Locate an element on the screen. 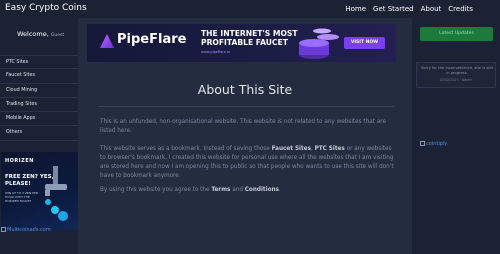  faucet-illustration is located at coordinates (56, 193).